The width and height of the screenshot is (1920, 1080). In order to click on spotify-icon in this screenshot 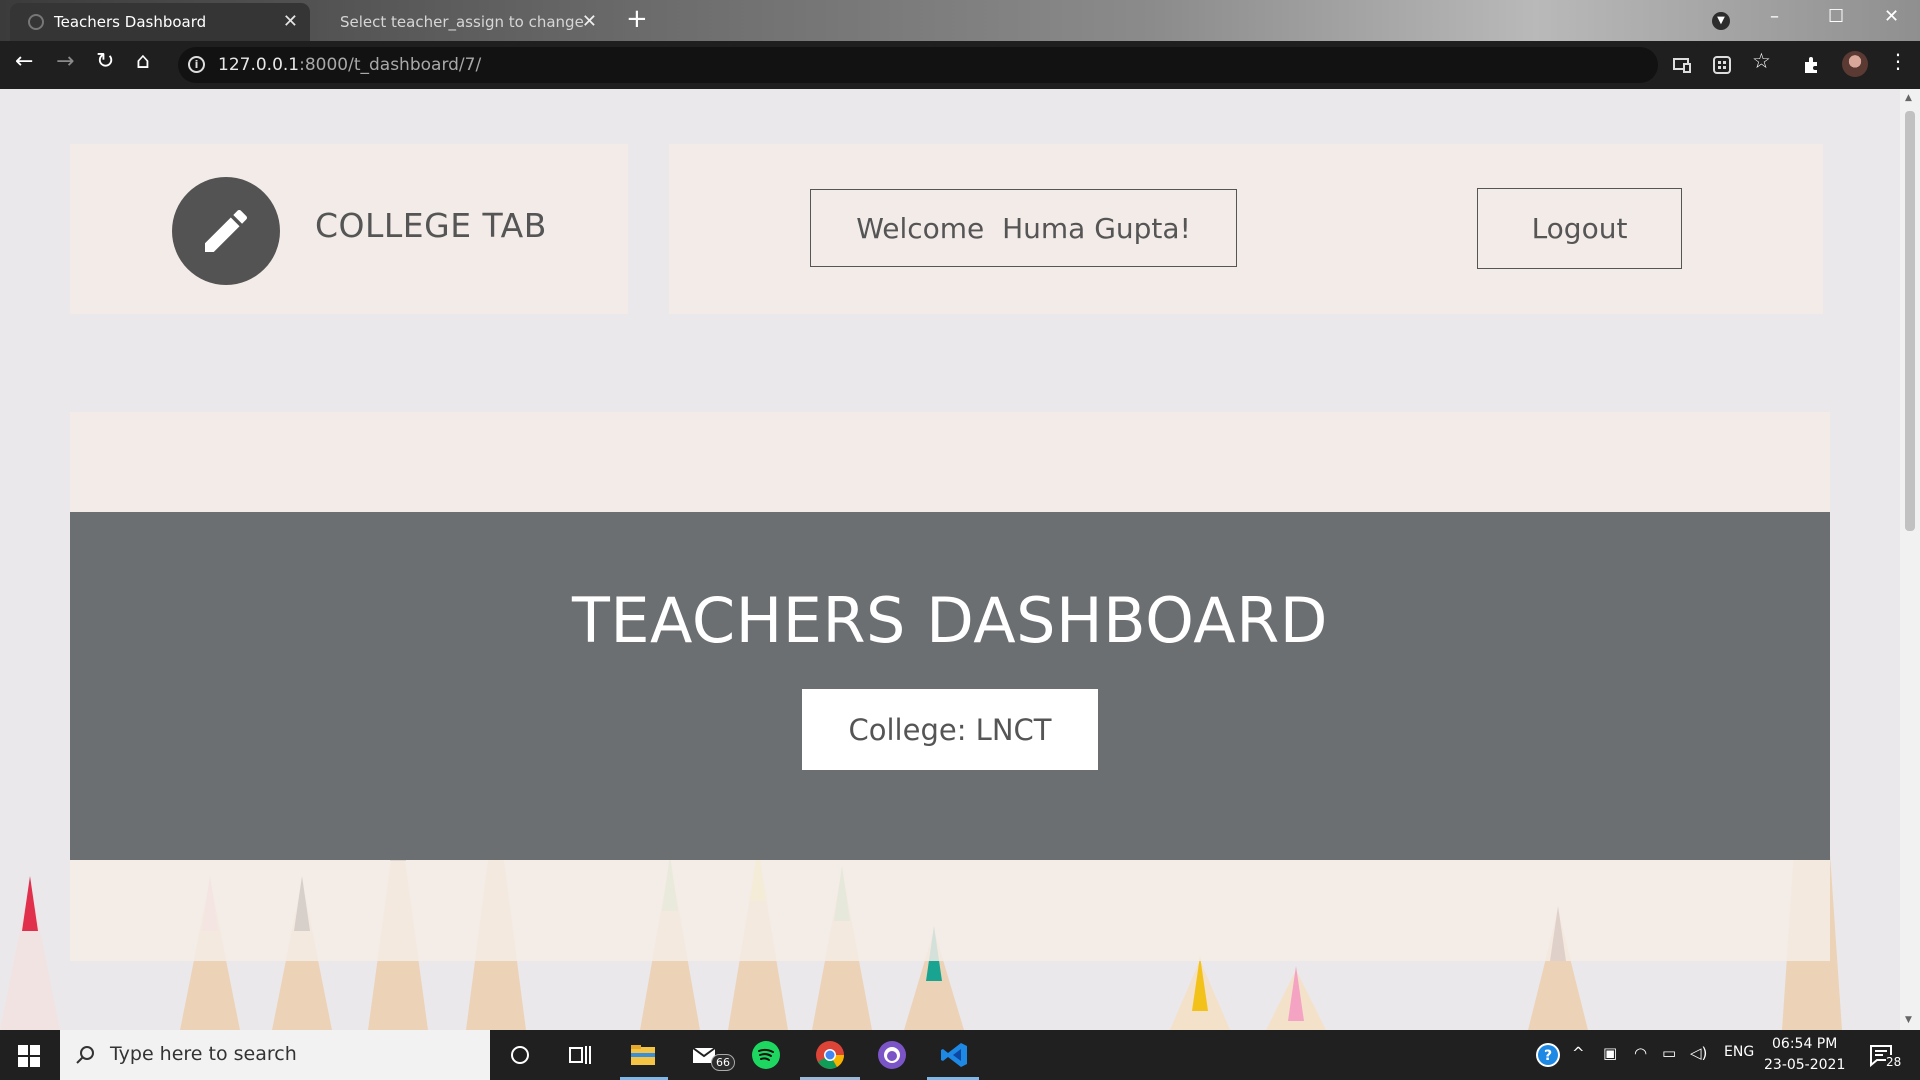, I will do `click(766, 1055)`.